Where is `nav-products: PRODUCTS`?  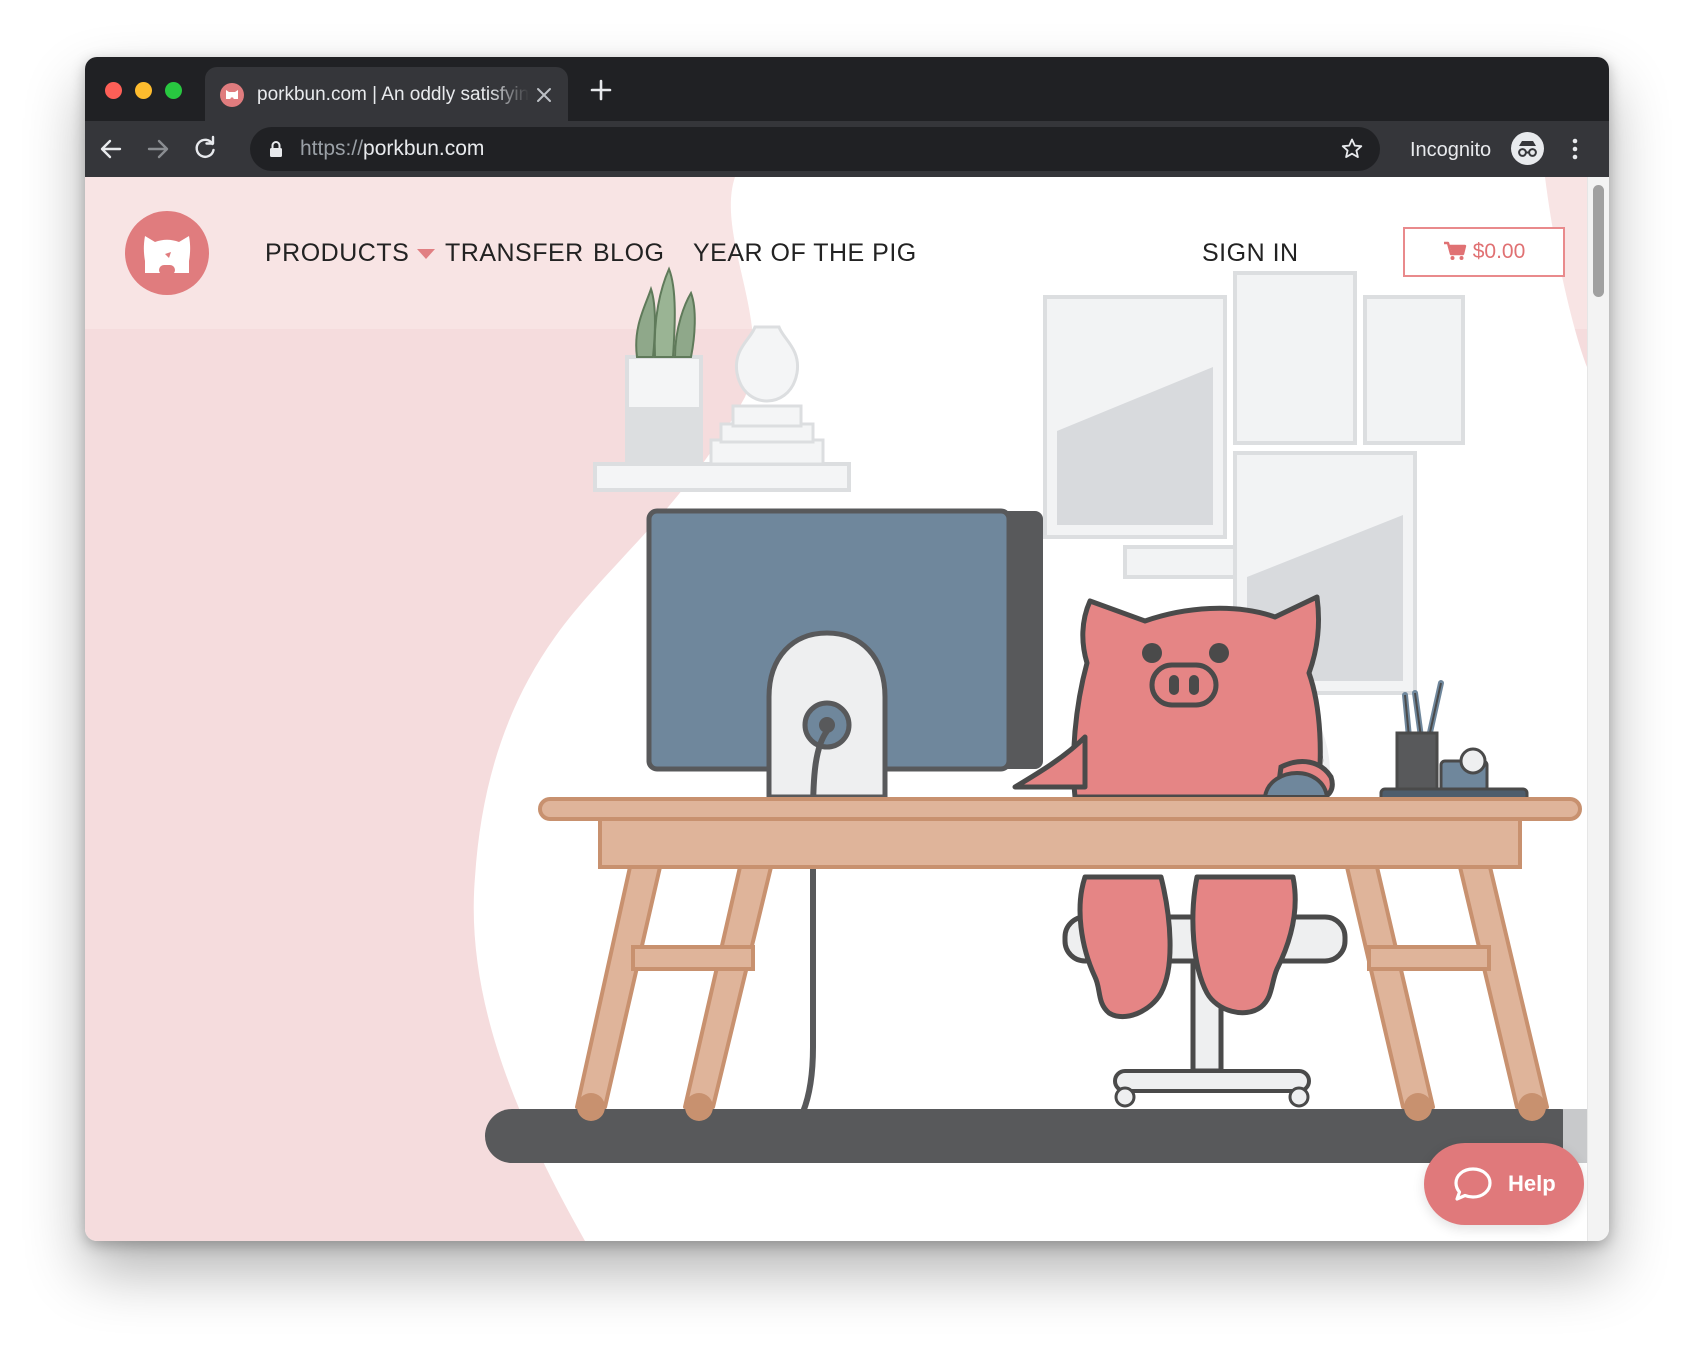 nav-products: PRODUCTS is located at coordinates (350, 253).